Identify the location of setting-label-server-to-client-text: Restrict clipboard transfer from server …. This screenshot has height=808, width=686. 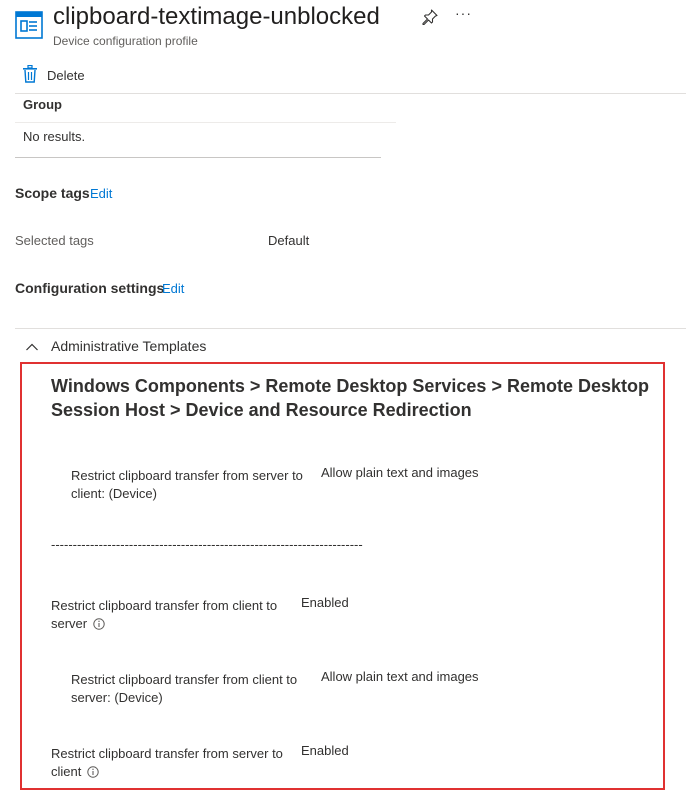
(167, 762).